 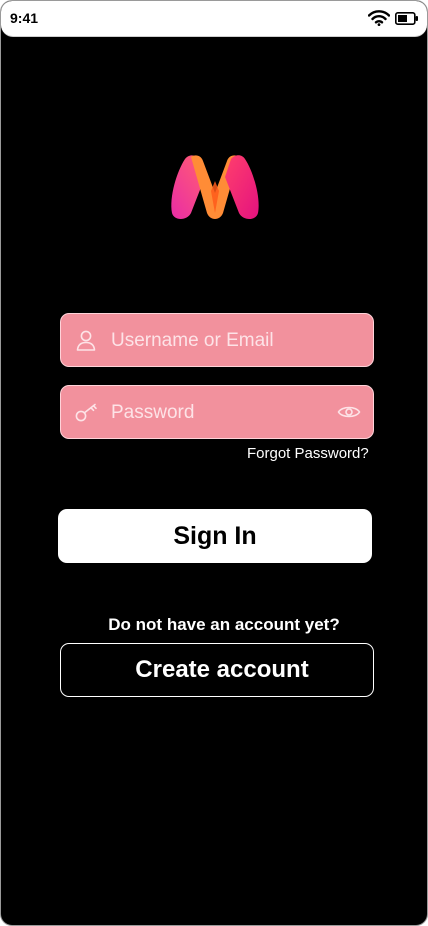 What do you see at coordinates (217, 412) in the screenshot?
I see `password-field: Password` at bounding box center [217, 412].